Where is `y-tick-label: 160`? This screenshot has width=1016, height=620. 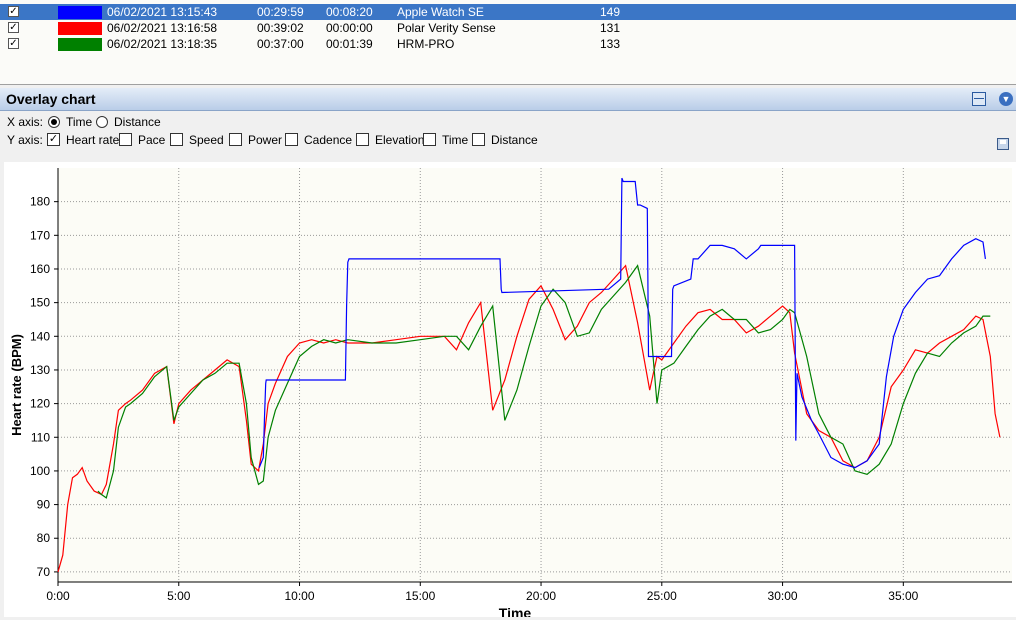
y-tick-label: 160 is located at coordinates (40, 269).